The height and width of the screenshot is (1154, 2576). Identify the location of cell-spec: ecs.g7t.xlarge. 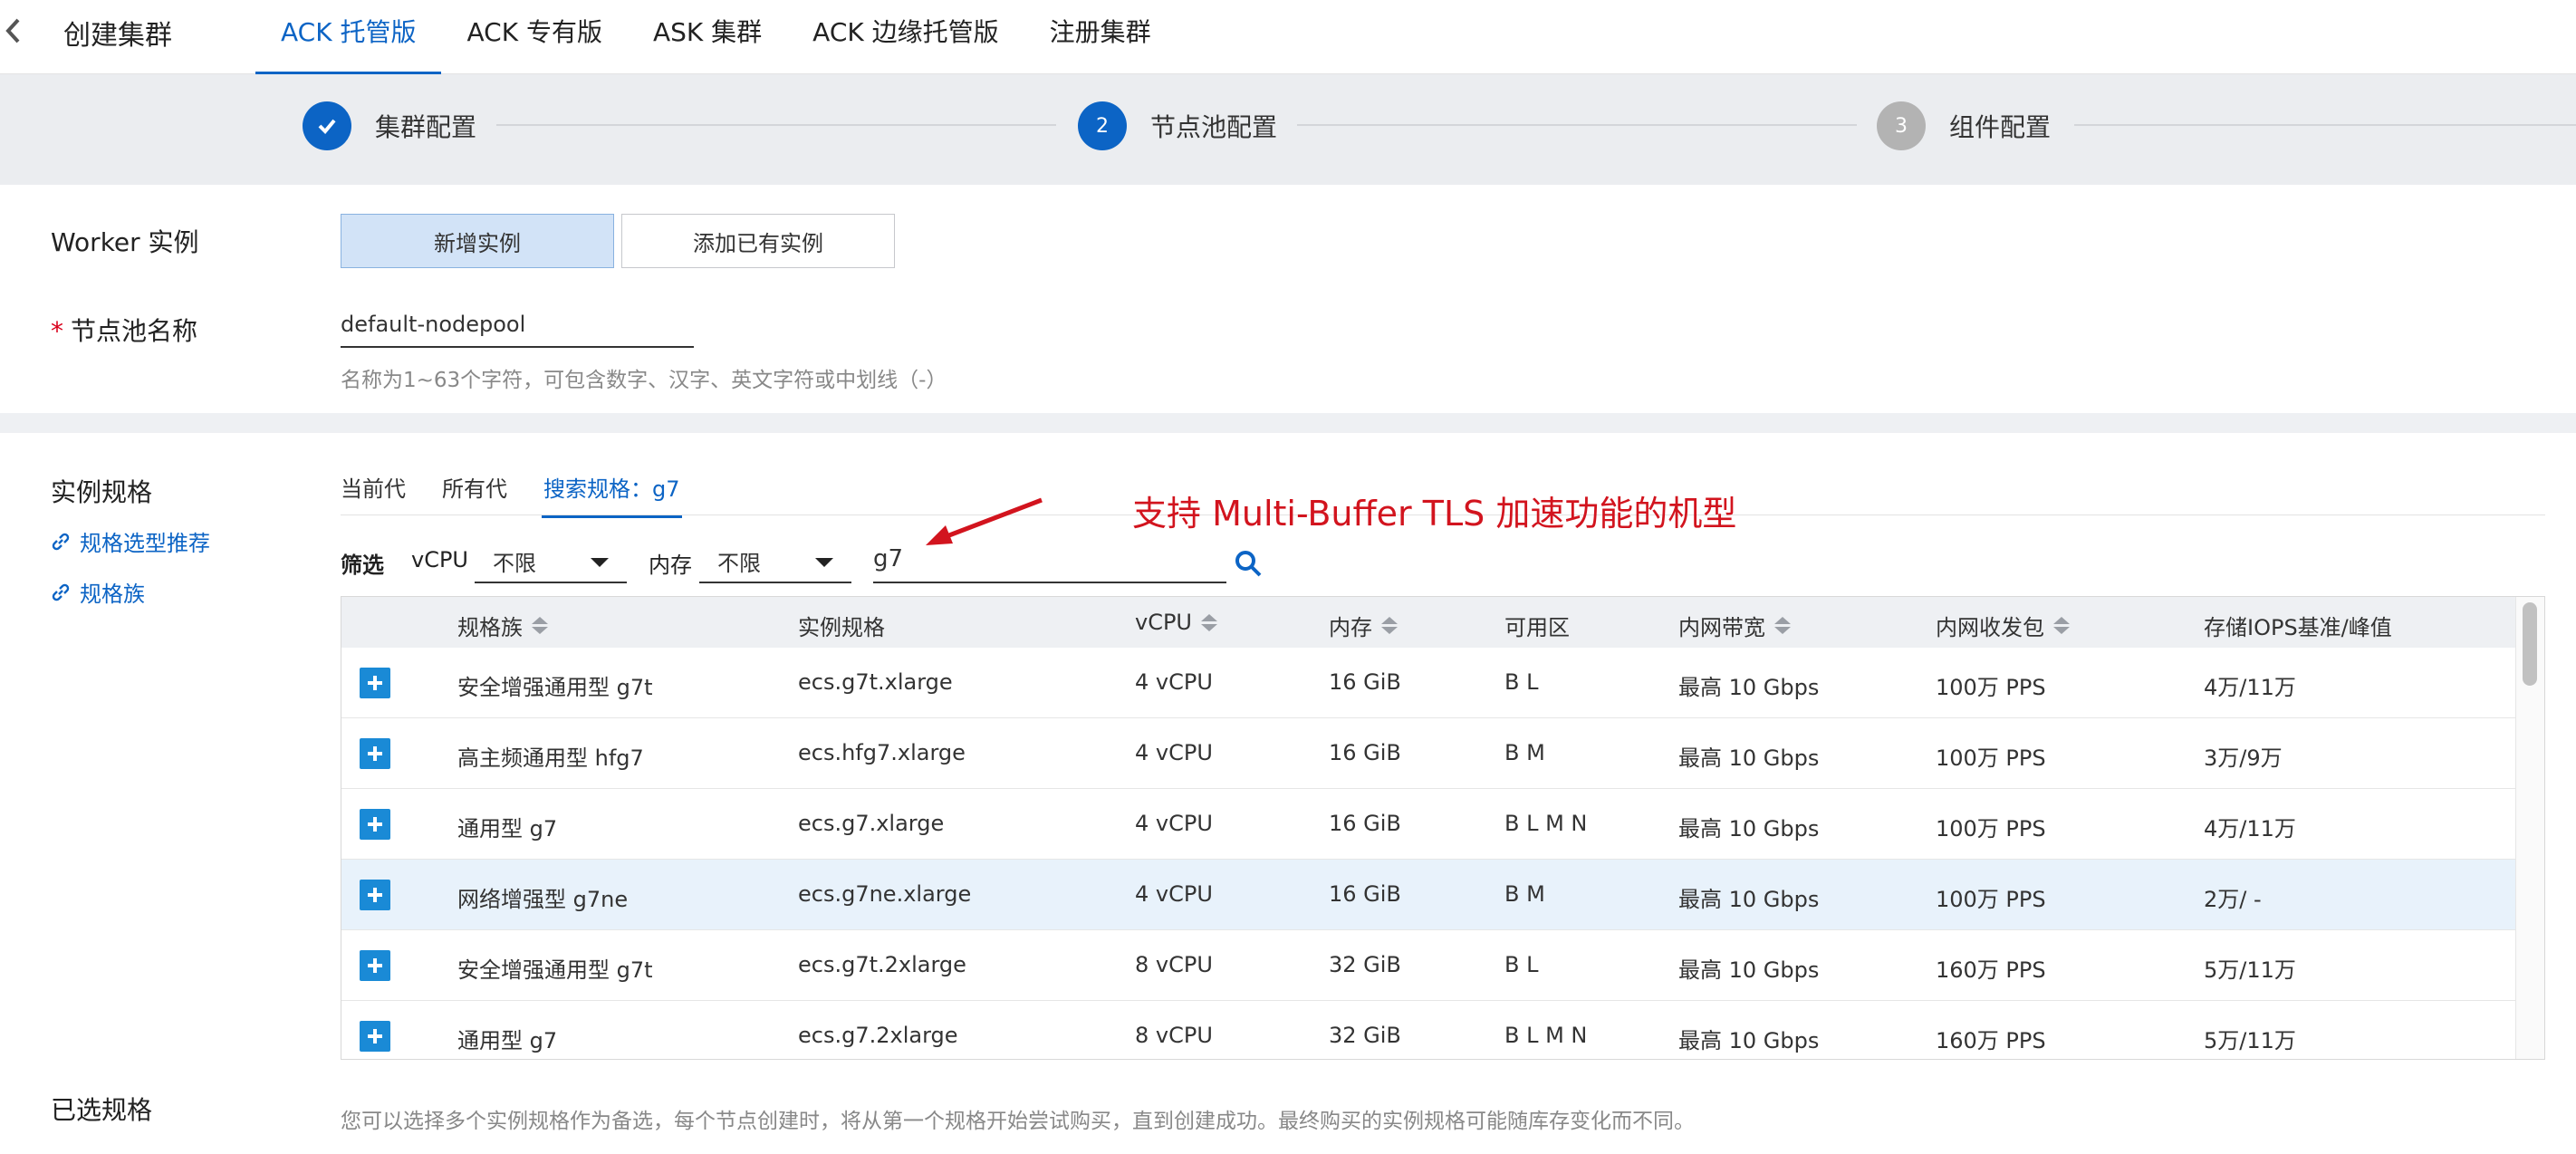
(875, 682).